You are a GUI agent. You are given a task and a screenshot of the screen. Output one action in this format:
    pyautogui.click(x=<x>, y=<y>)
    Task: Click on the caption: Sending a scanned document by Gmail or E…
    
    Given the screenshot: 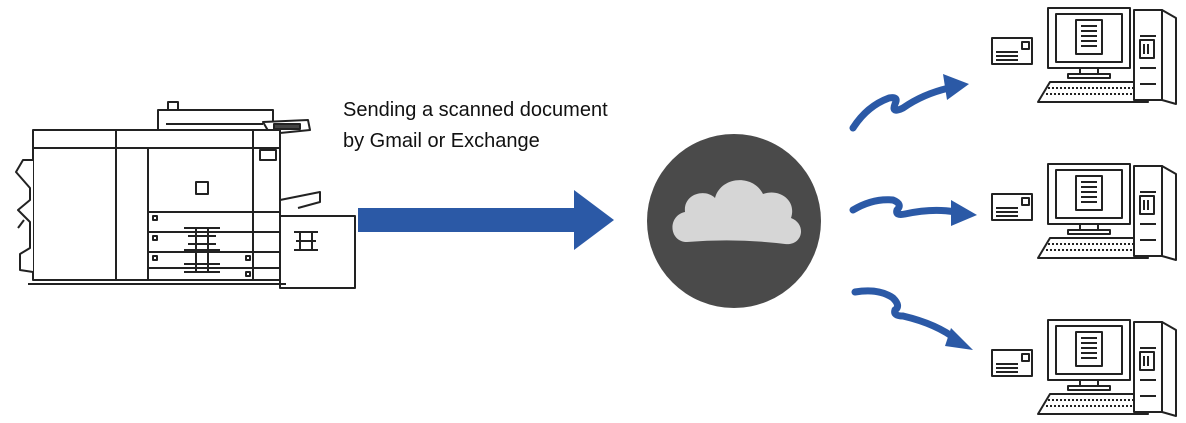 What is the action you would take?
    pyautogui.click(x=508, y=126)
    